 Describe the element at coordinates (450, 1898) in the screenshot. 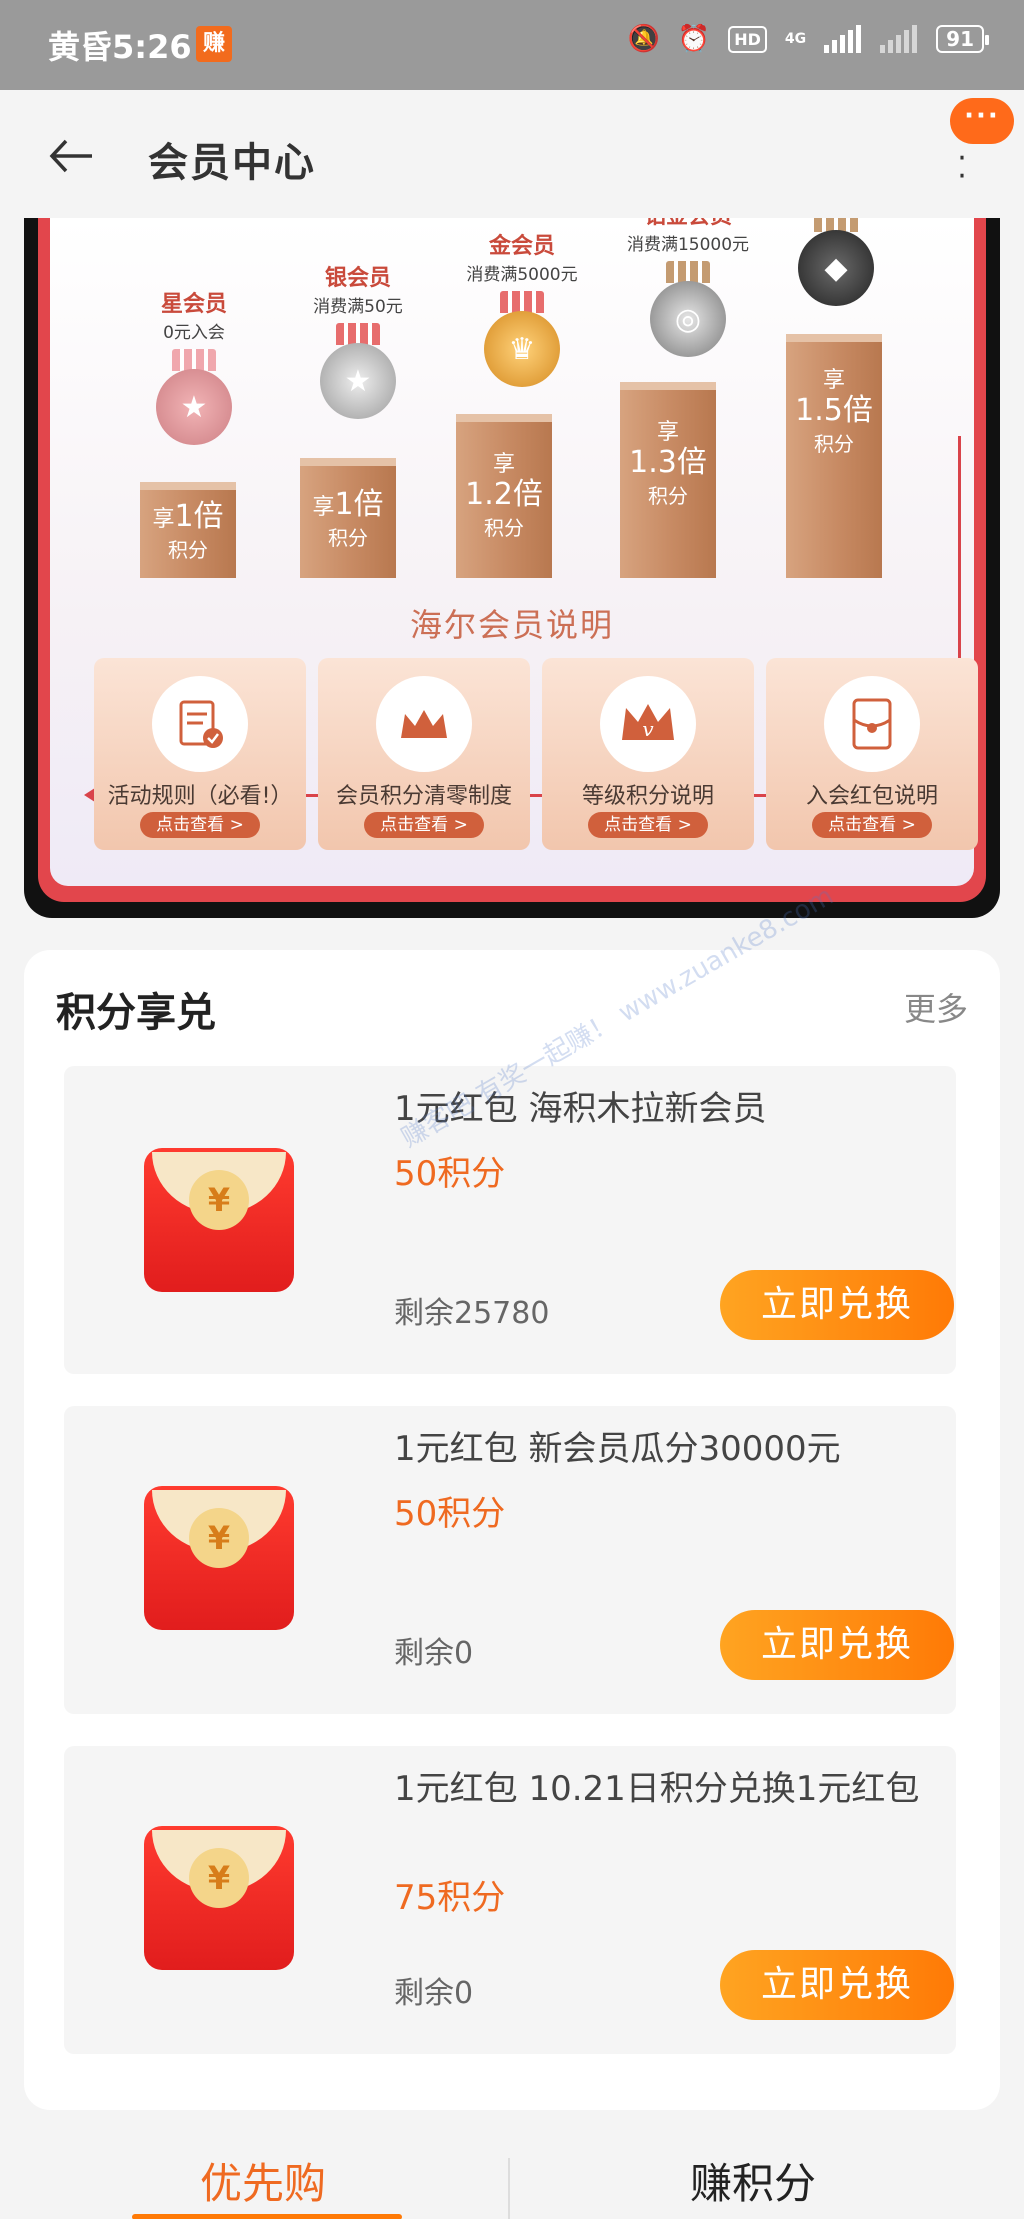

I see `item-points: 75积分` at that location.